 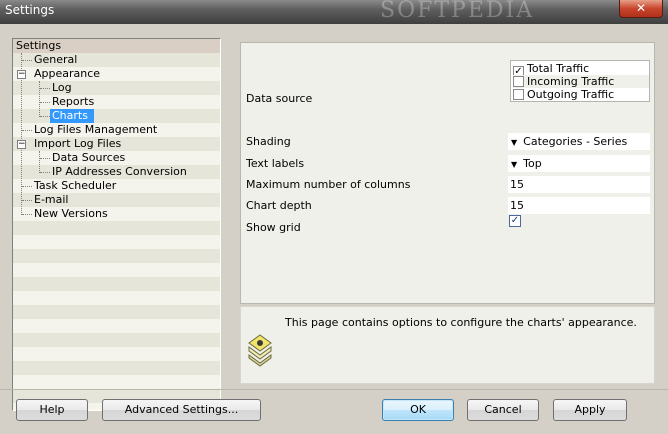 I want to click on tree-item-label: Import Log Files, so click(x=78, y=143).